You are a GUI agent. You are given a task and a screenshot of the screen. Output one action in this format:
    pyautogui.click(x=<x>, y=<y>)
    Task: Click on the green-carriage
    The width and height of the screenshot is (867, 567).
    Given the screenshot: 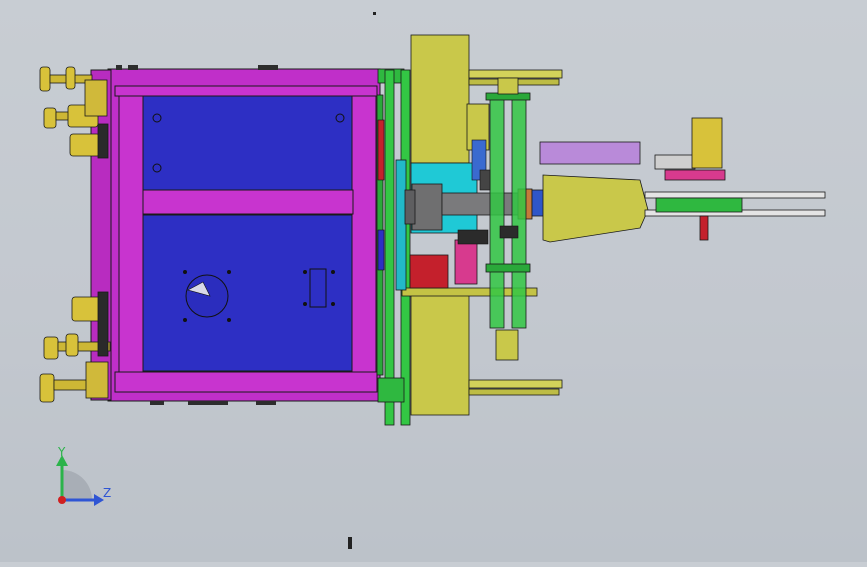 What is the action you would take?
    pyautogui.click(x=508, y=219)
    